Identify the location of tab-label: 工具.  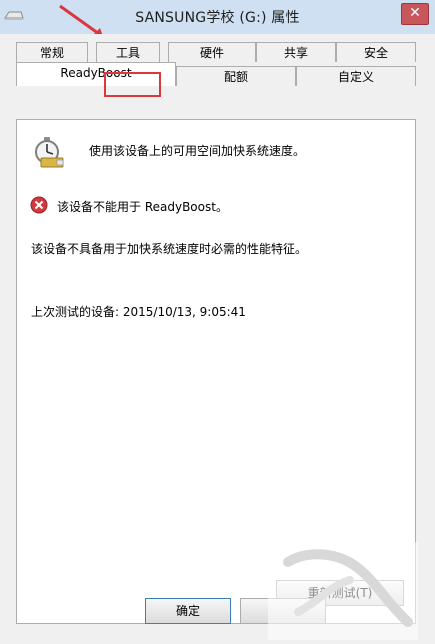
(127, 53).